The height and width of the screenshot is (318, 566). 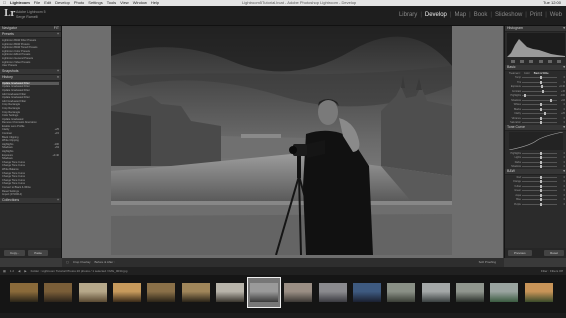 I want to click on slider-value: +63, so click(x=561, y=100).